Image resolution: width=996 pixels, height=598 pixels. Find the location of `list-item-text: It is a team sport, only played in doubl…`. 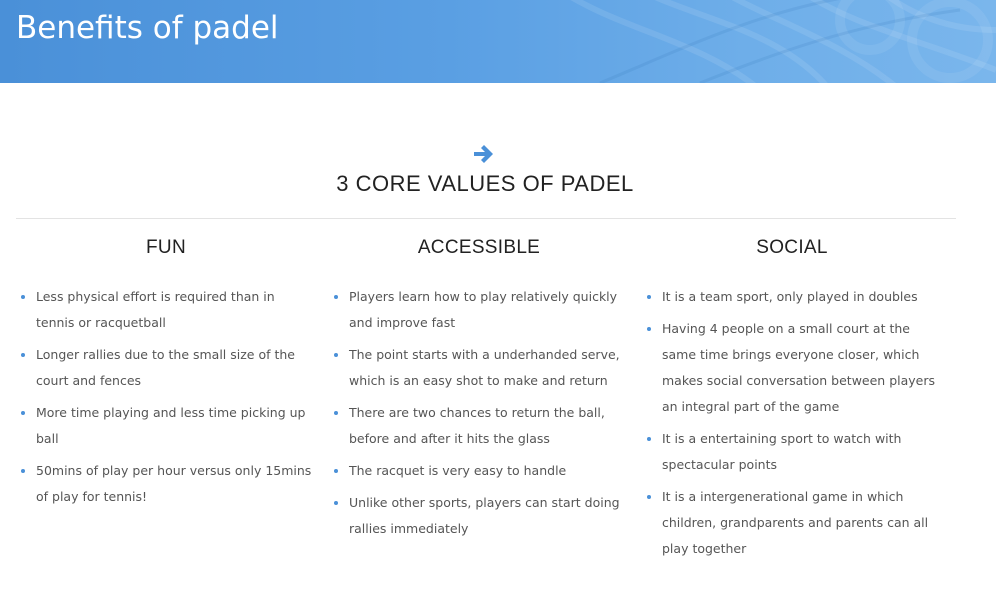

list-item-text: It is a team sport, only played in doubl… is located at coordinates (790, 296).